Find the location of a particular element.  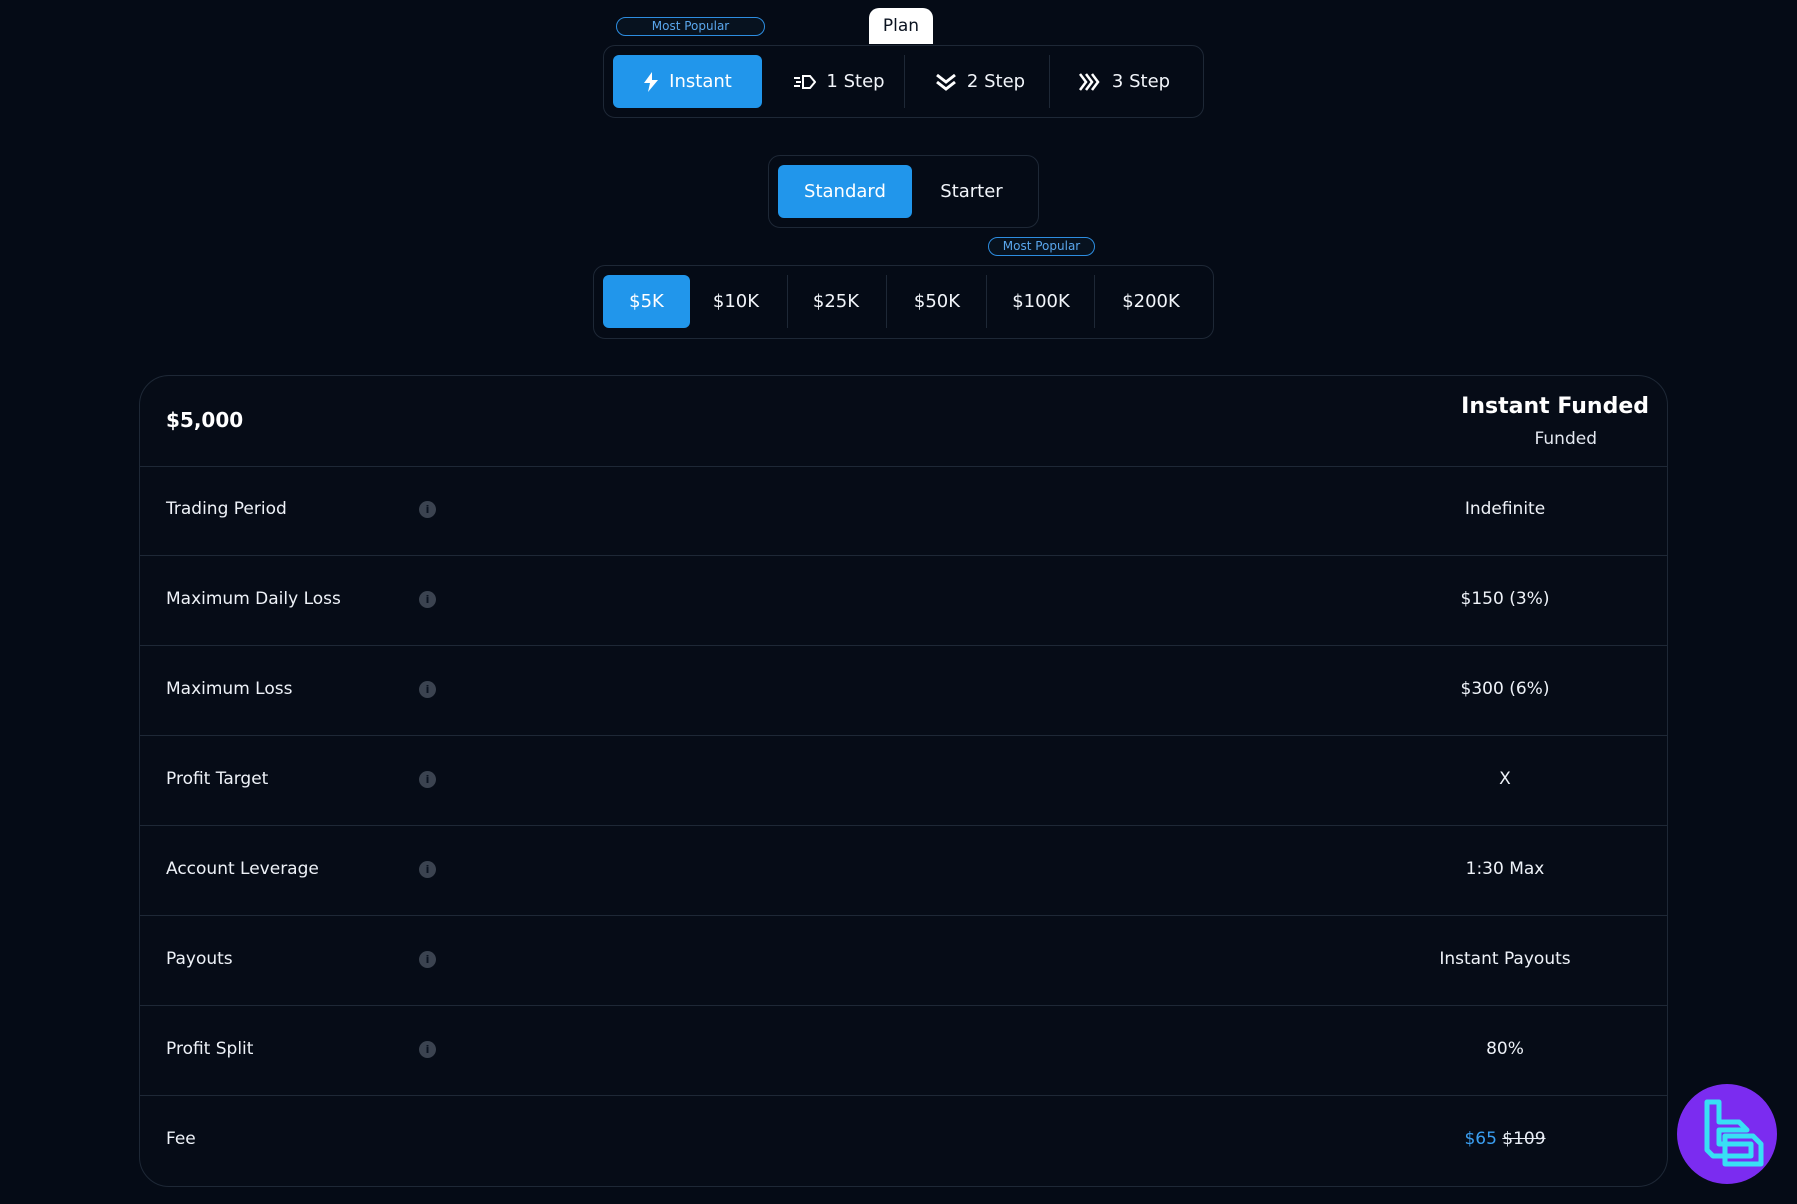

tab-1-step-label: 1 Step is located at coordinates (855, 81).